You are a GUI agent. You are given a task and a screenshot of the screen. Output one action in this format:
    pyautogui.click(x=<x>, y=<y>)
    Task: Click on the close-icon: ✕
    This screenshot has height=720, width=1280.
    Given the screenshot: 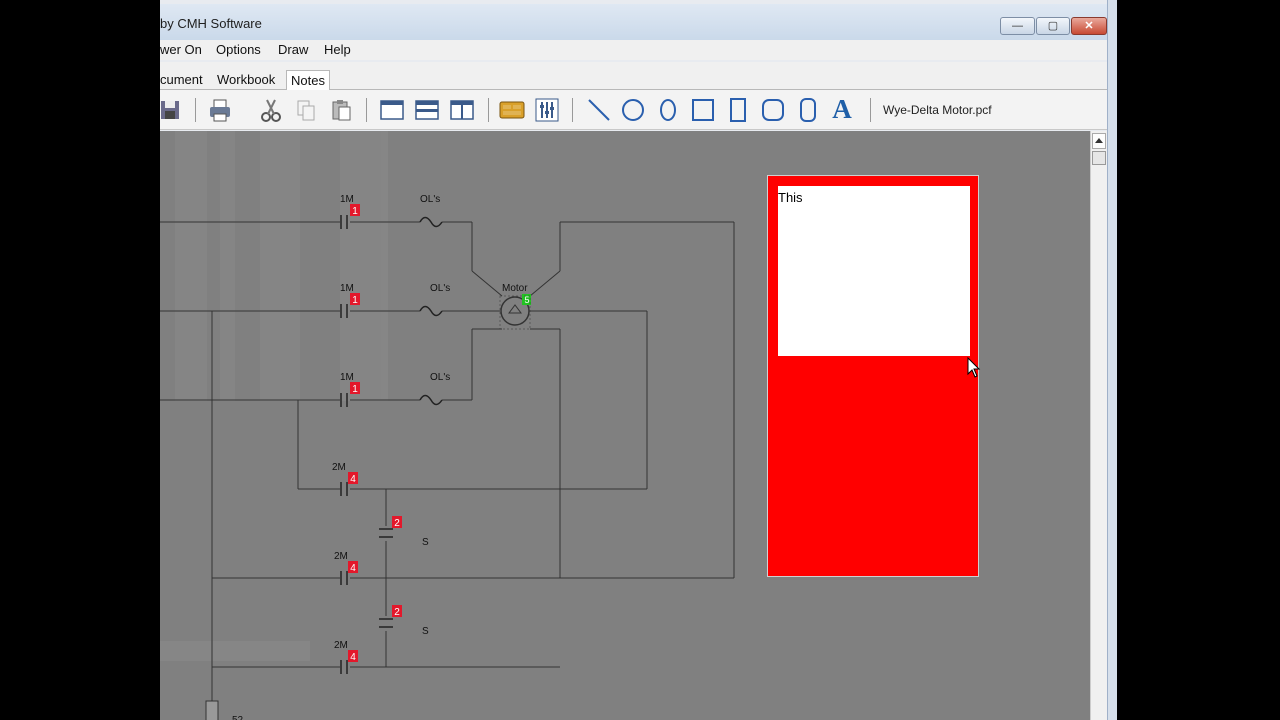 What is the action you would take?
    pyautogui.click(x=1089, y=26)
    